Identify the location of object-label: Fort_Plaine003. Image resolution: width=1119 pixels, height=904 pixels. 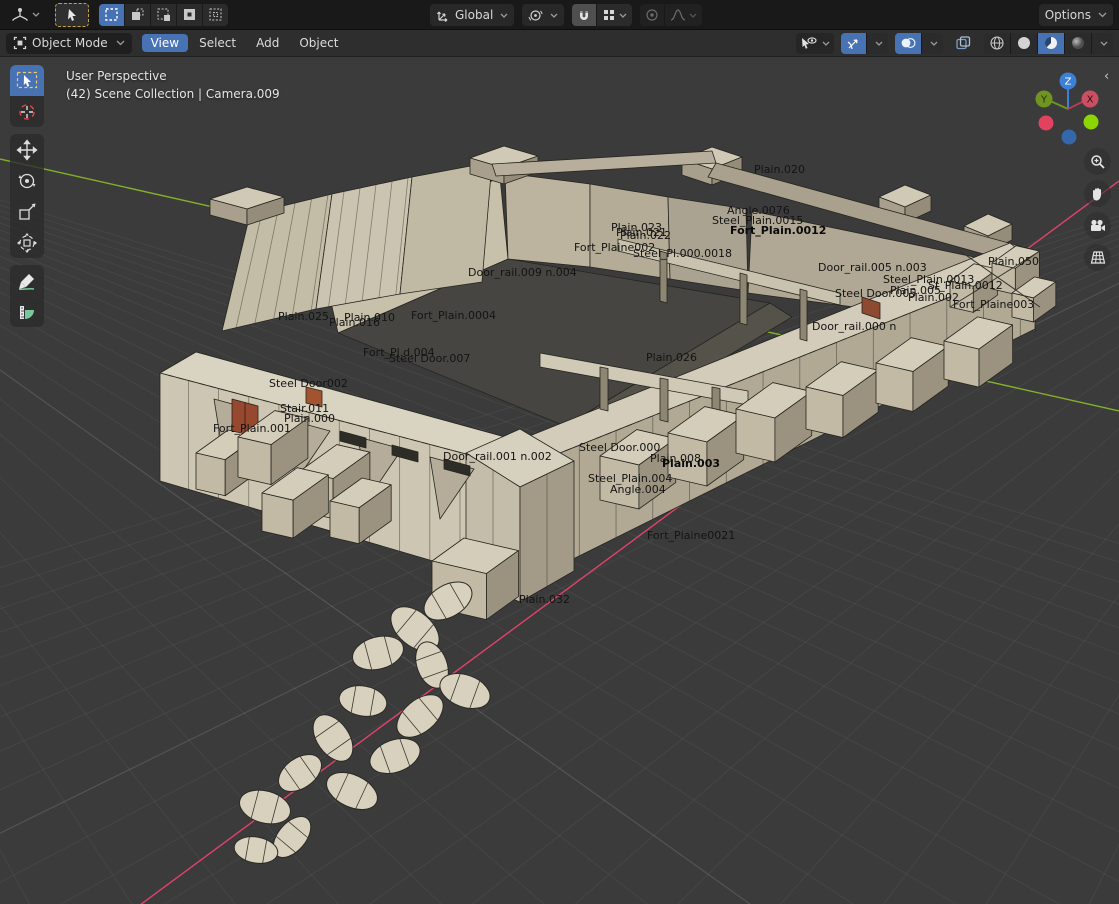
(994, 304).